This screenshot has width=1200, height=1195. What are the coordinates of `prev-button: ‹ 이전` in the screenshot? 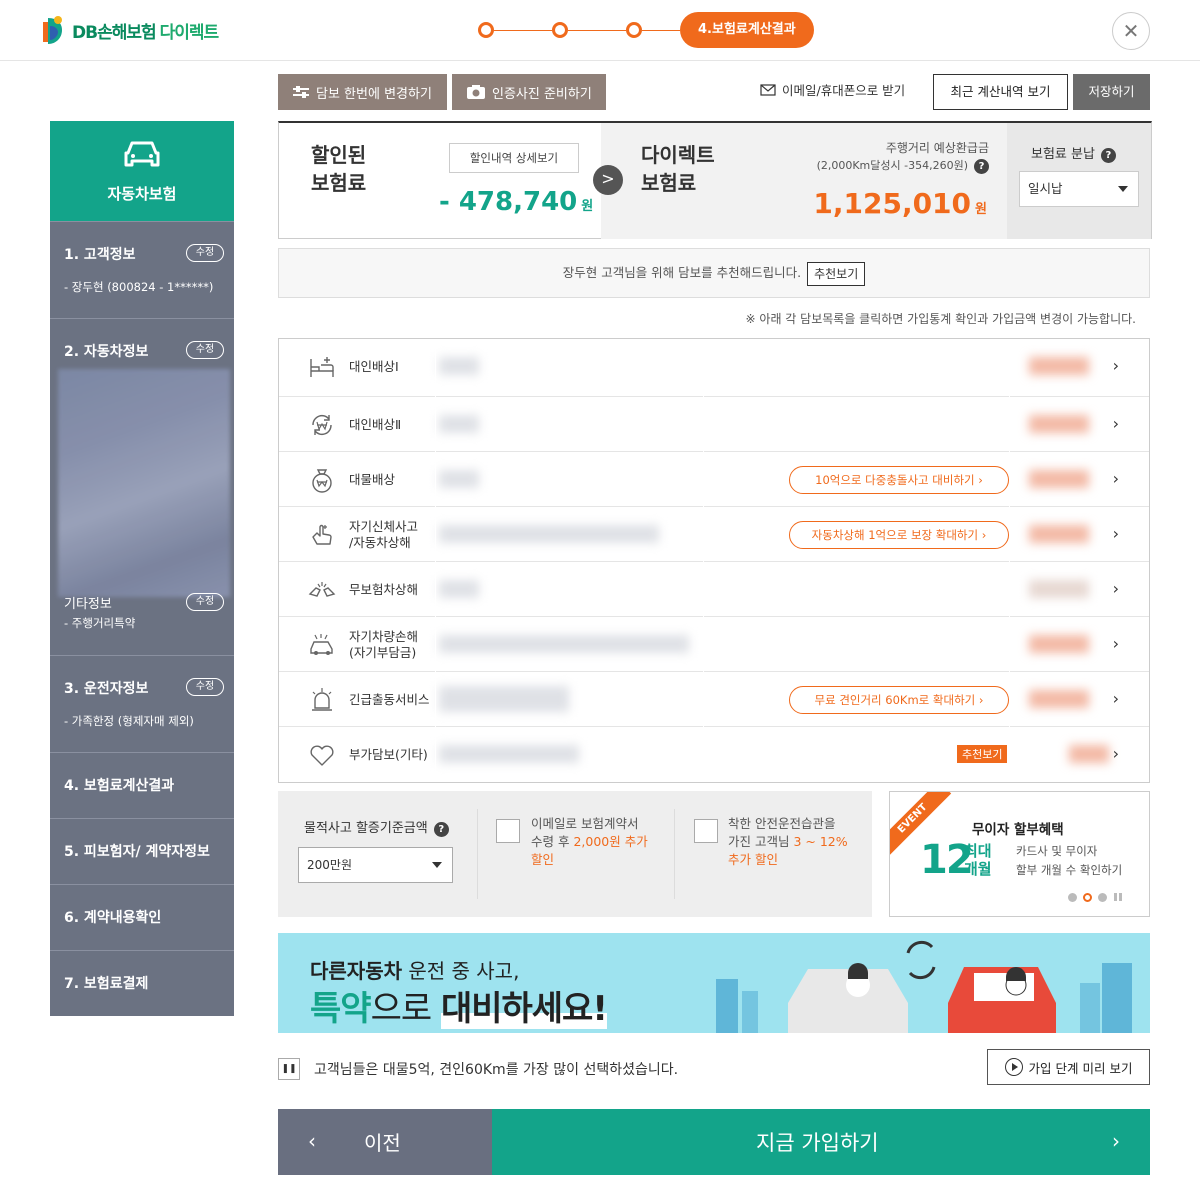 It's located at (385, 1142).